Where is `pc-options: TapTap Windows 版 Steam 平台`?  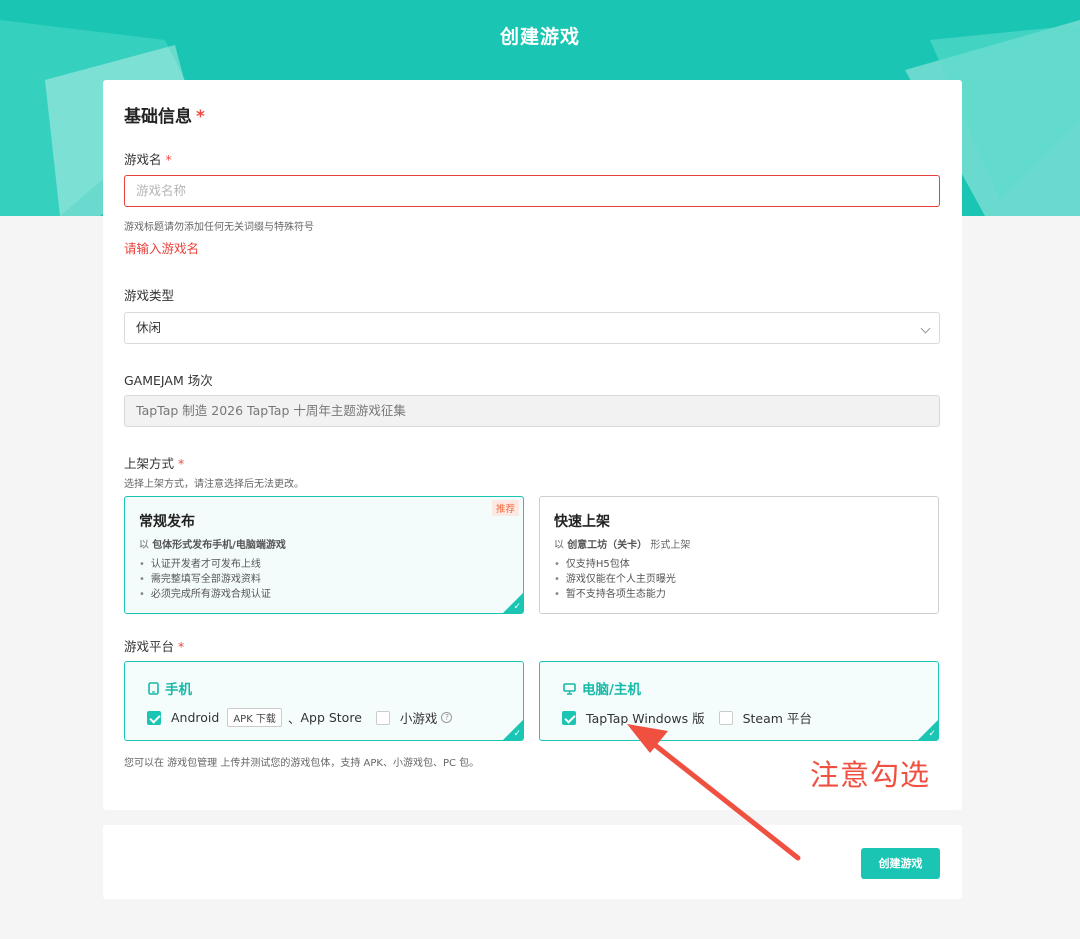
pc-options: TapTap Windows 版 Steam 平台 is located at coordinates (687, 717).